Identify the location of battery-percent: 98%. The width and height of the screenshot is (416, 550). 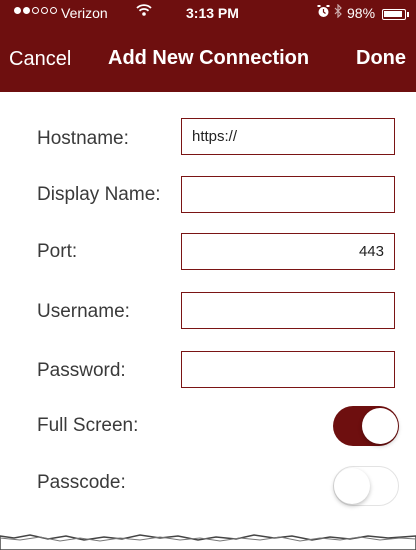
(361, 13).